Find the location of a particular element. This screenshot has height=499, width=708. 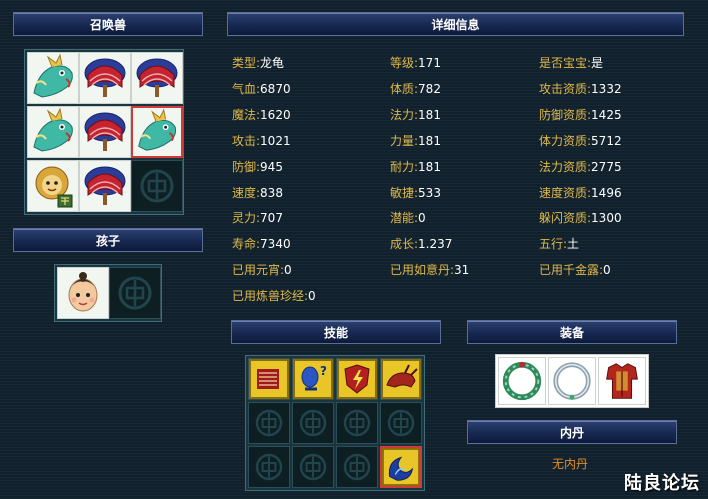

neidan-header: 内丹 is located at coordinates (572, 432).